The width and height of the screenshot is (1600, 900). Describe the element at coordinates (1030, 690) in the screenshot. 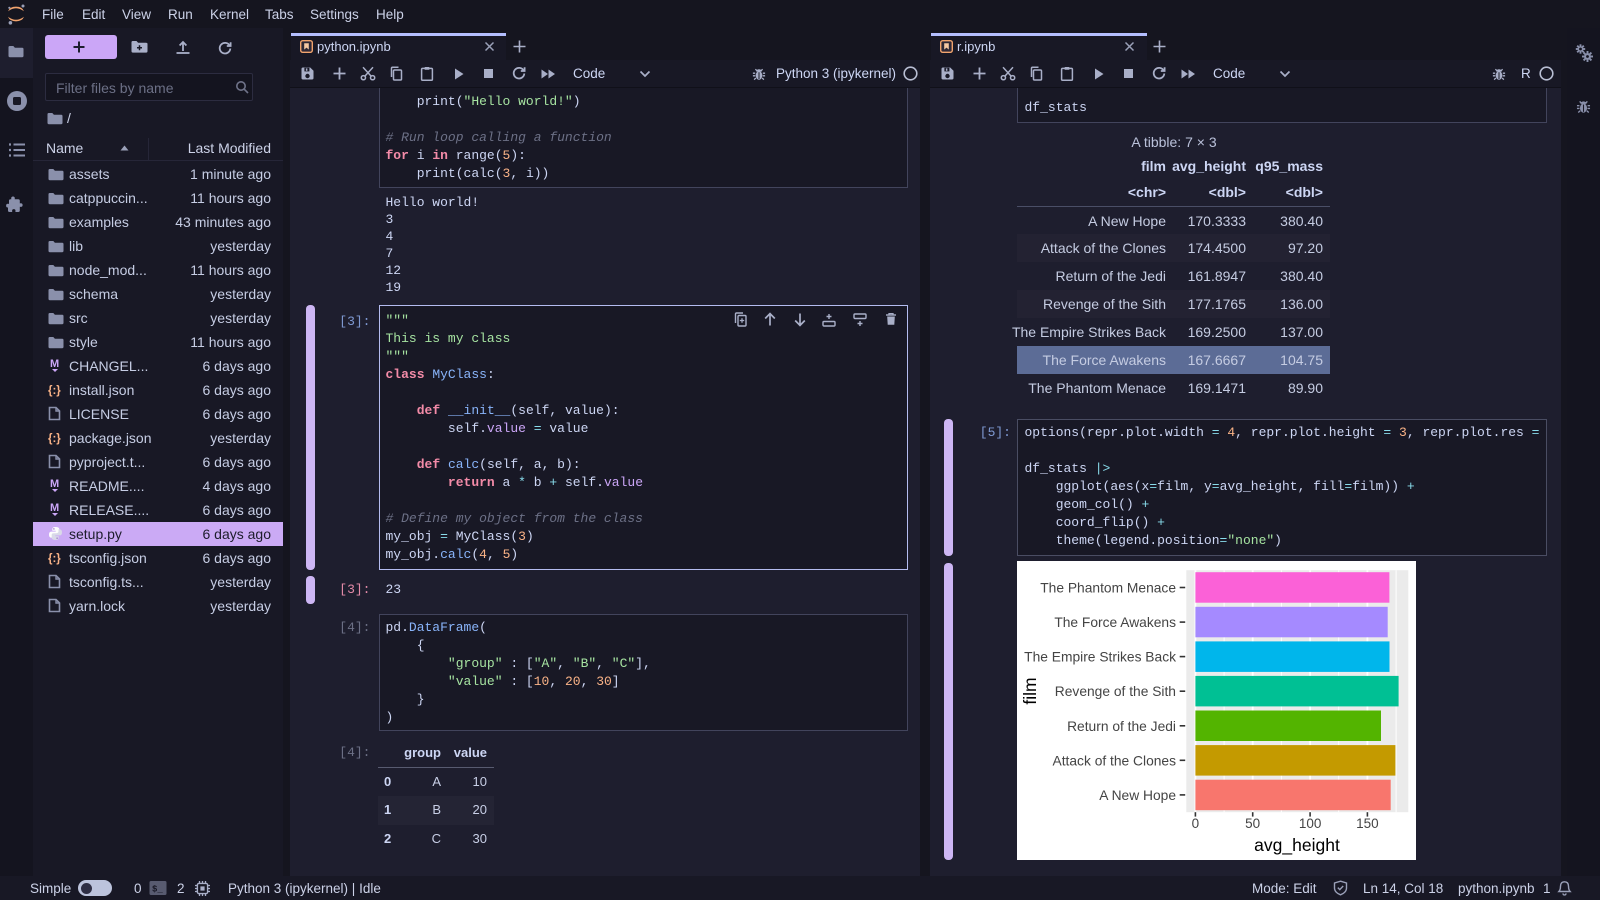

I see `svg-text: film` at that location.